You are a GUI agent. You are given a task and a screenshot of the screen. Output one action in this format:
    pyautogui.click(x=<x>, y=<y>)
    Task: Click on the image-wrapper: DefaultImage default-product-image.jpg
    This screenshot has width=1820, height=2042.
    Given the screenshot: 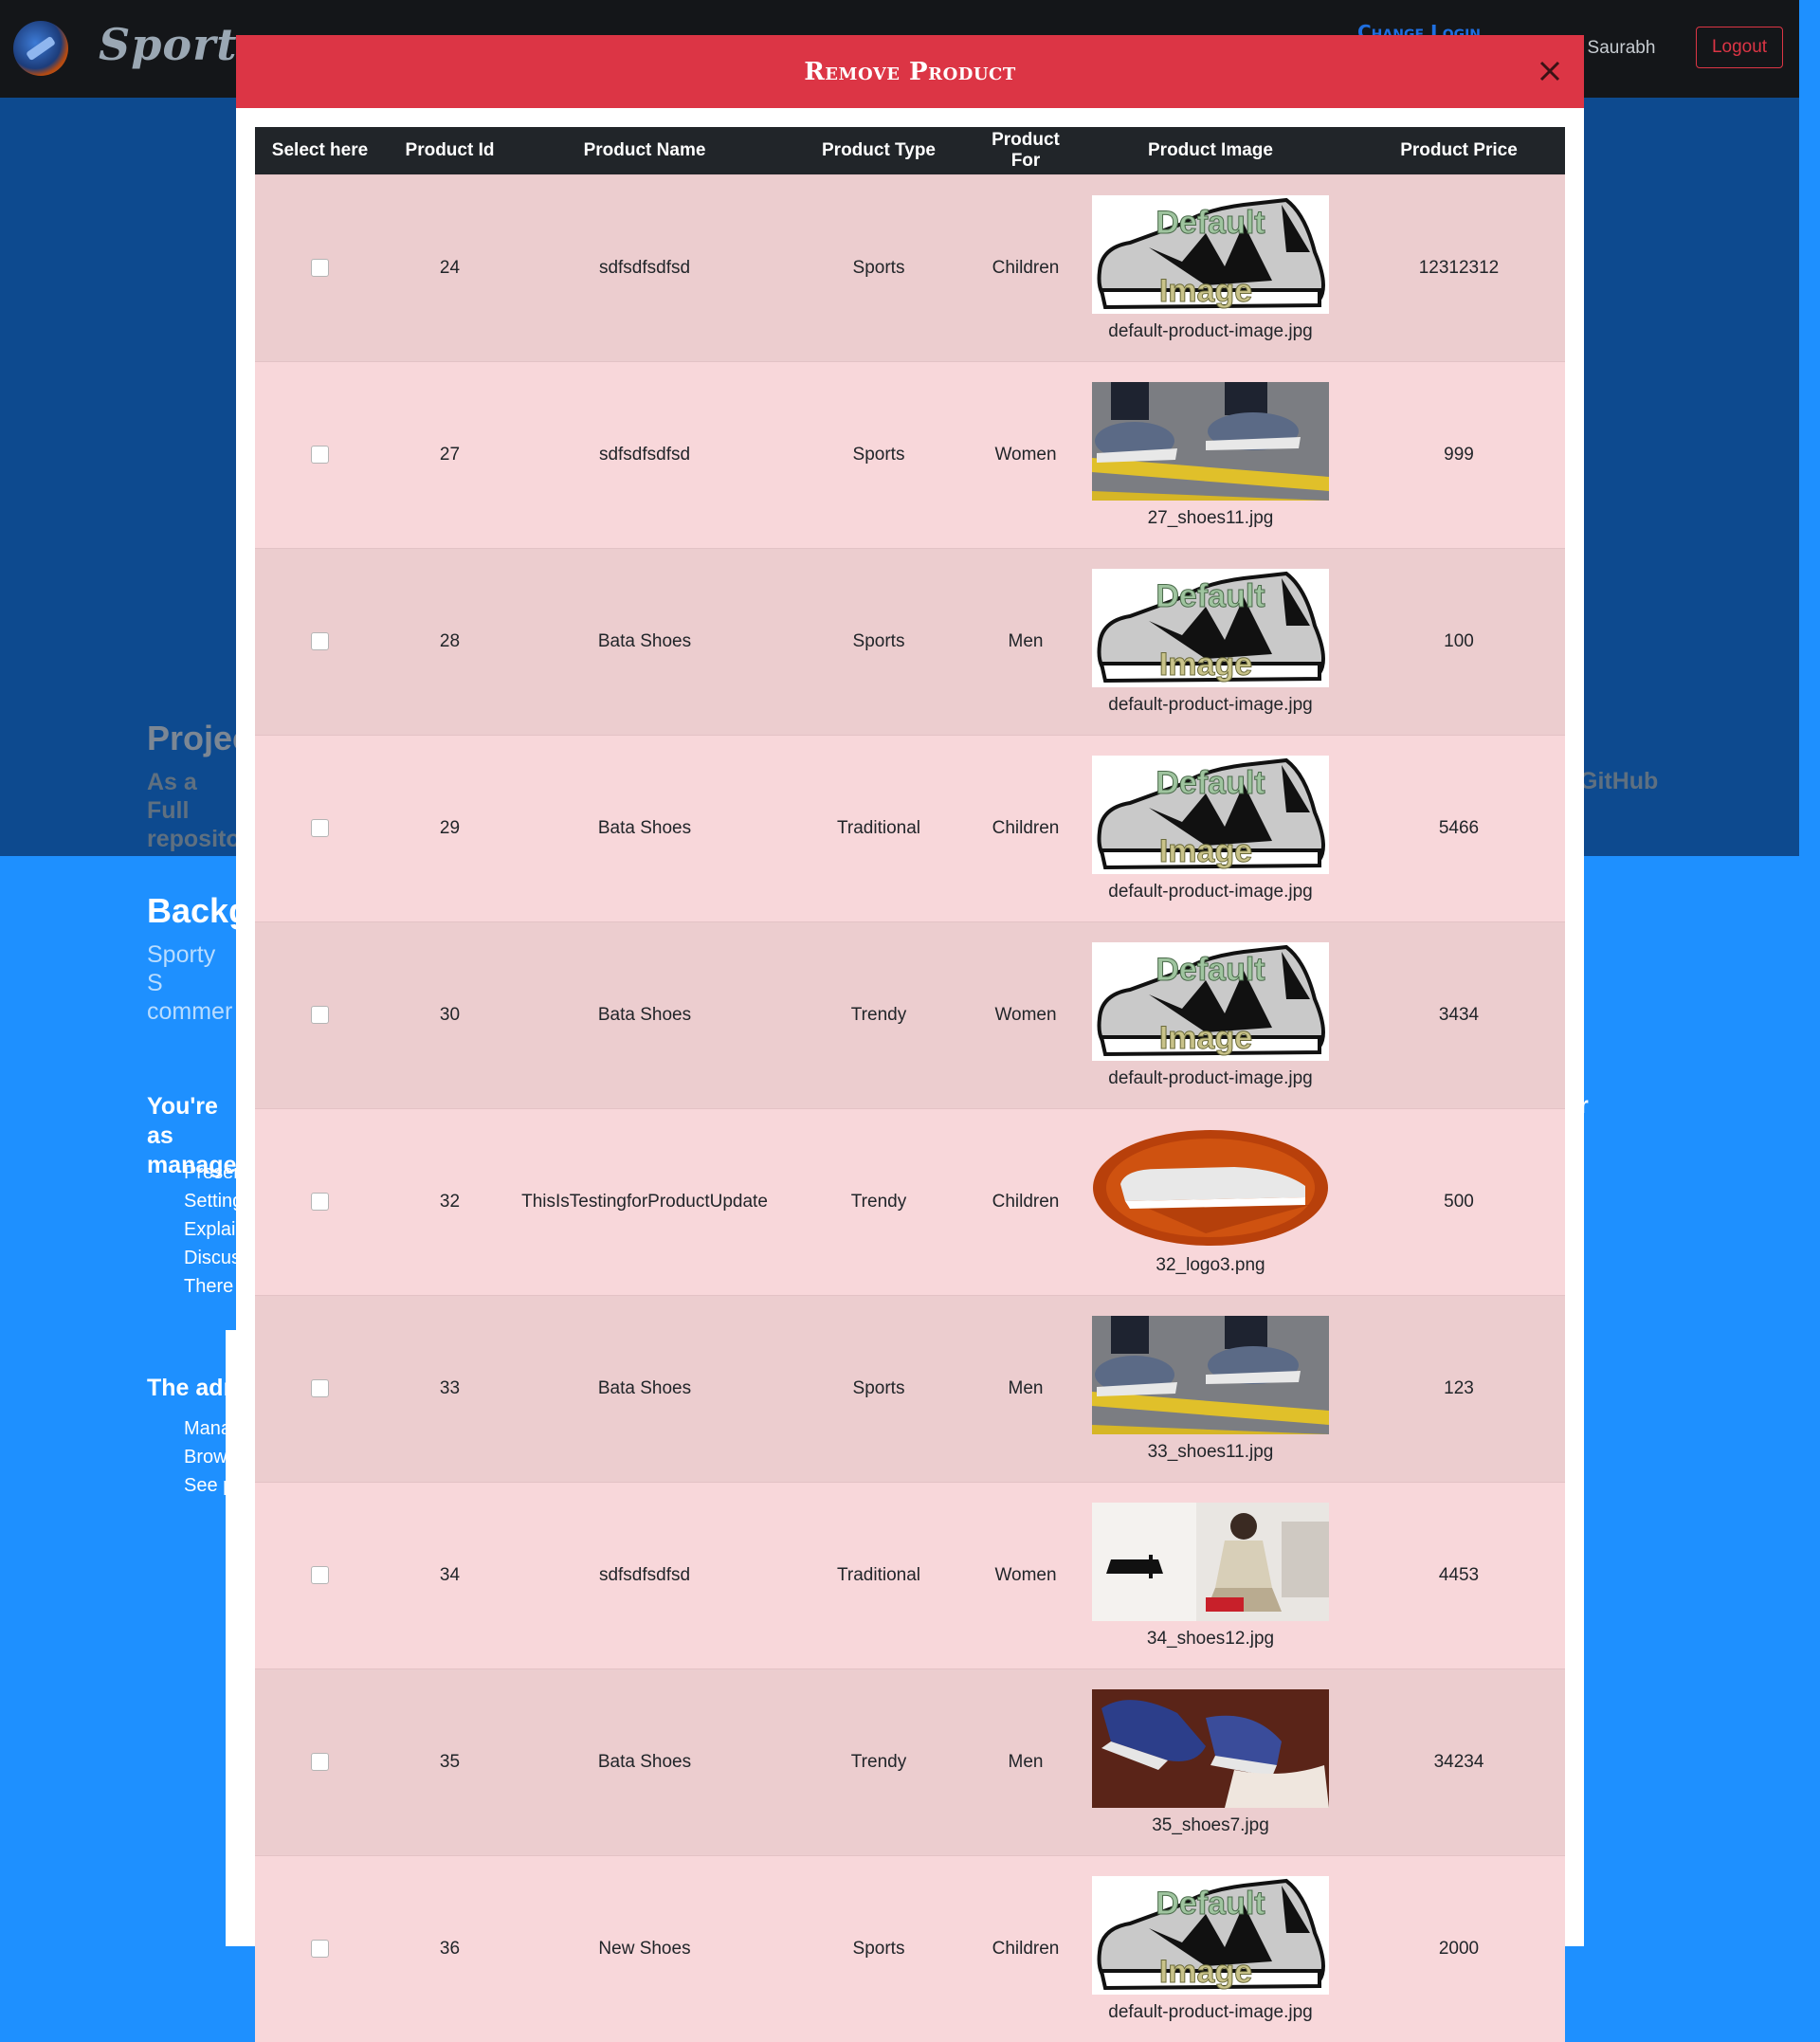 What is the action you would take?
    pyautogui.click(x=1210, y=829)
    